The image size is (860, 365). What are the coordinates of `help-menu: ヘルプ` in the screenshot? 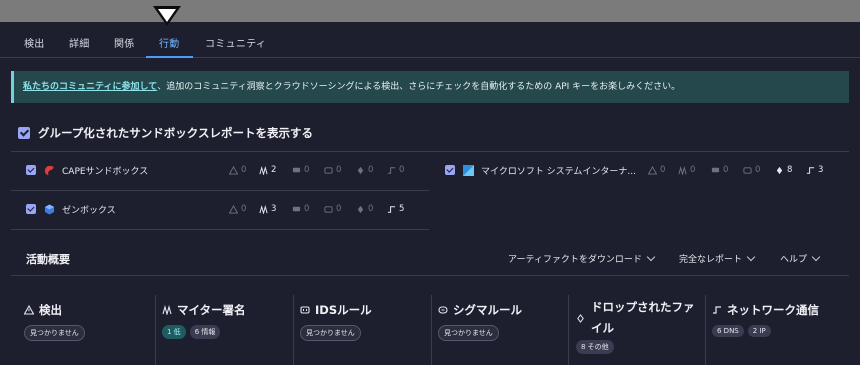 It's located at (800, 258).